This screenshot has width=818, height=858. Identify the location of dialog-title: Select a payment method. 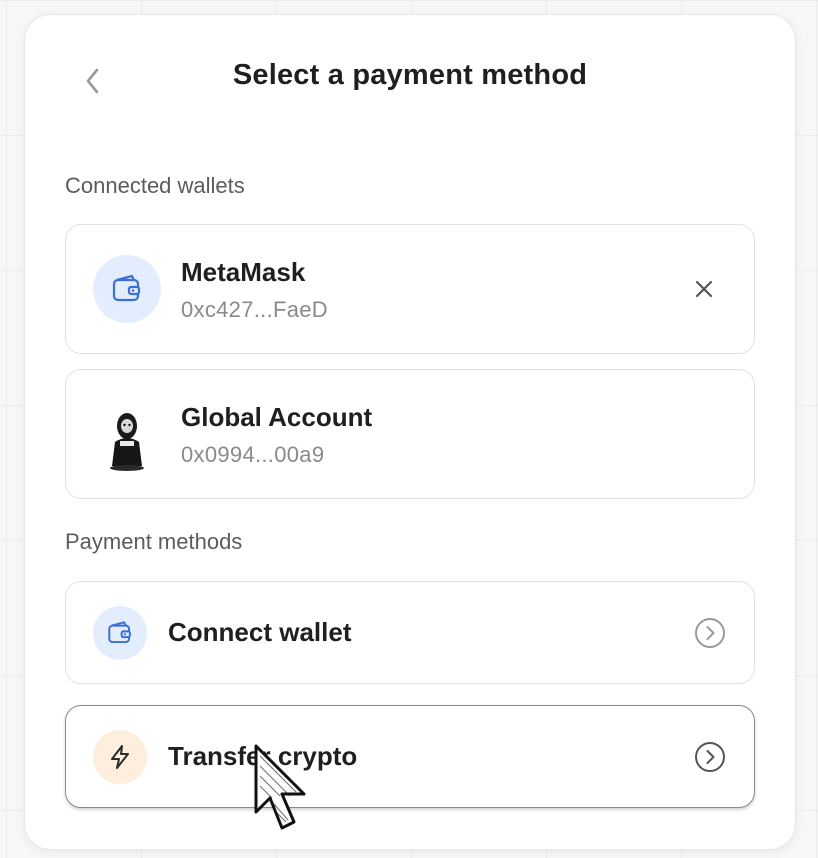
(410, 75).